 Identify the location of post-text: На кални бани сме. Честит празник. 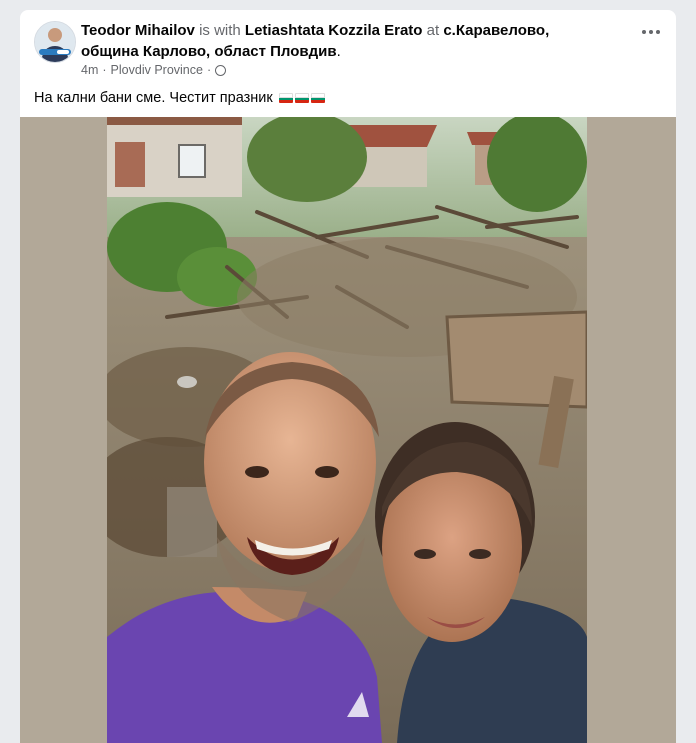
(153, 98).